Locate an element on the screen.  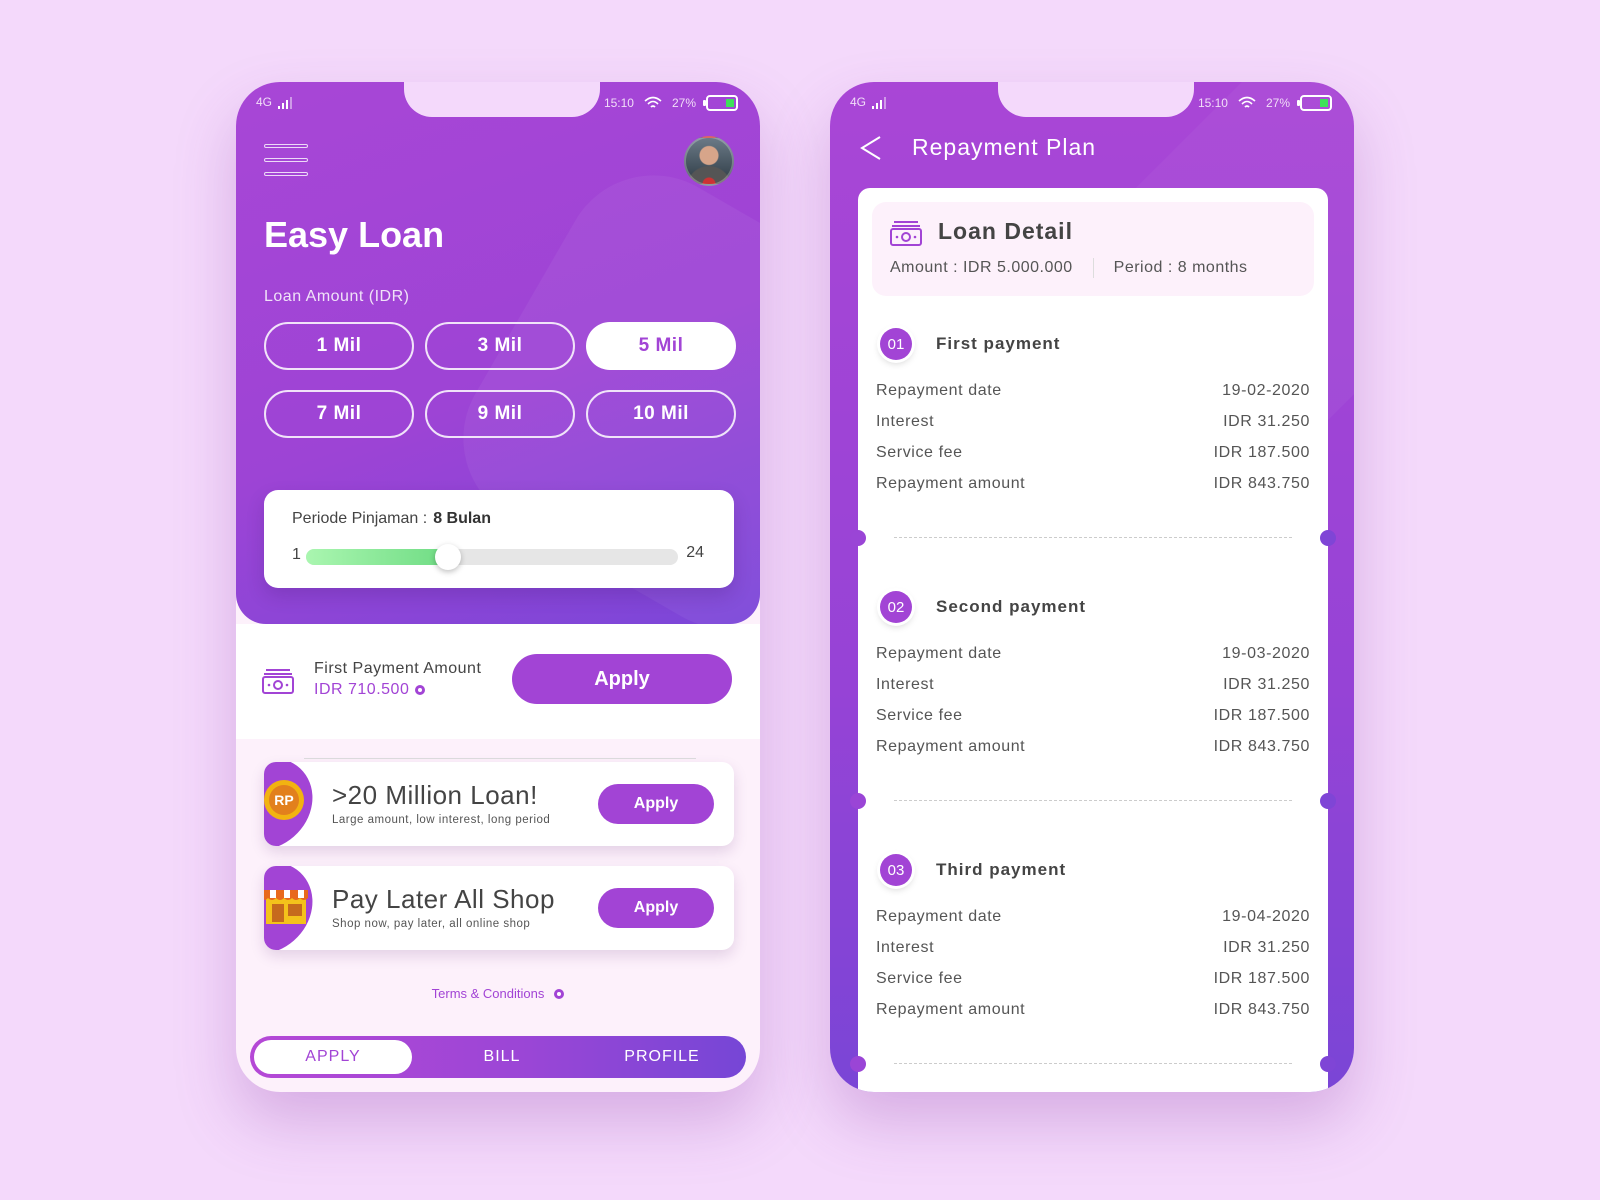
promo-subtitle: Large amount, low interest, long period is located at coordinates (441, 820).